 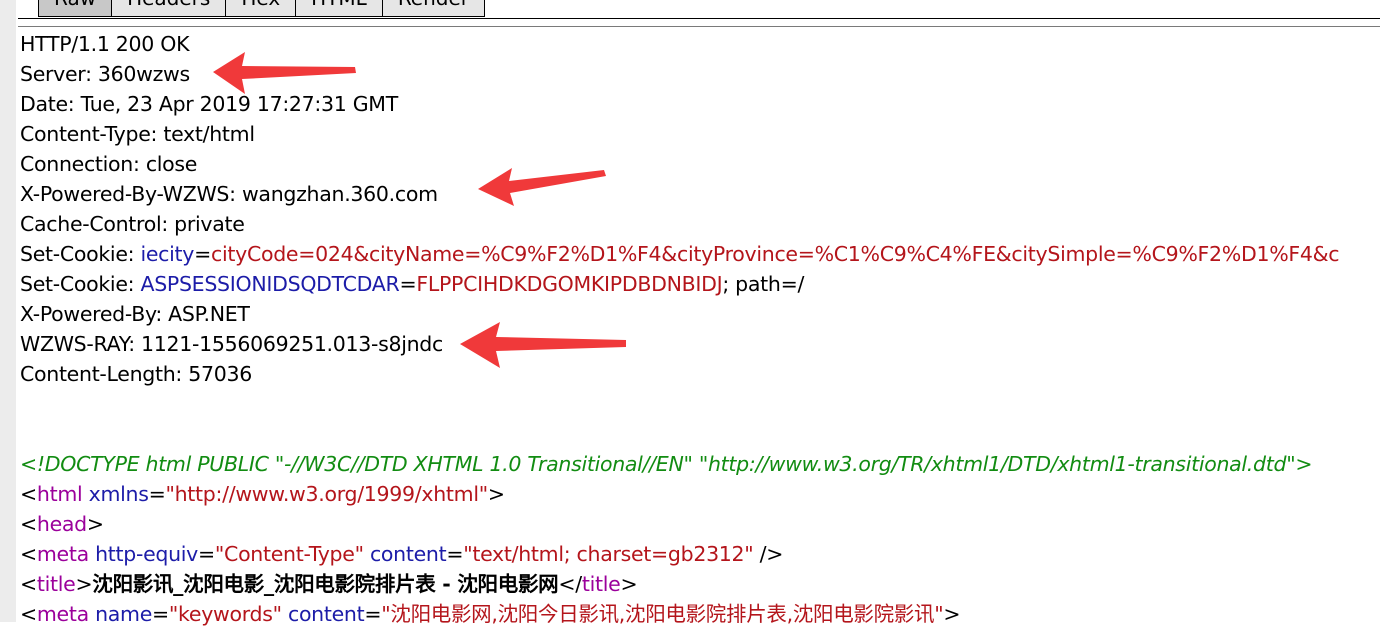 I want to click on cookie-suffix: ; path=/, so click(x=763, y=284).